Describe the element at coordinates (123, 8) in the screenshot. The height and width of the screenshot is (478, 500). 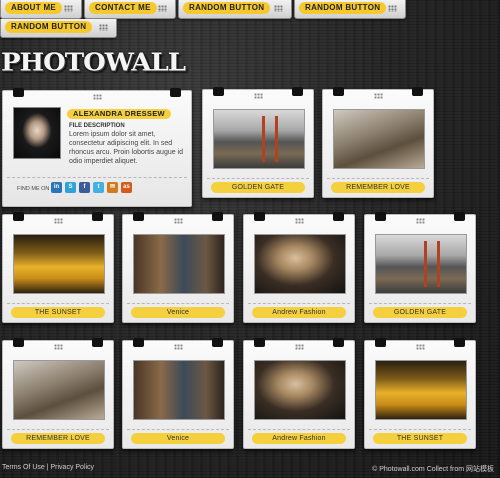
I see `nav-tab-label: CONTACT ME` at that location.